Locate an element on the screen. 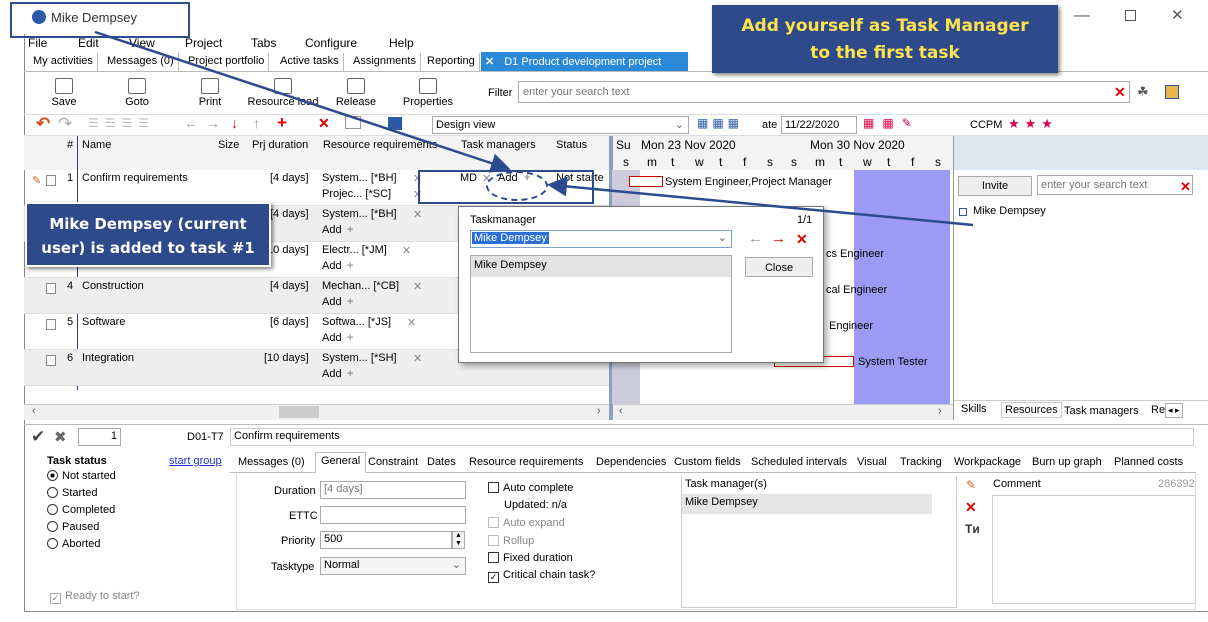 This screenshot has width=1208, height=622. arrow-person-to-add is located at coordinates (760, 201).